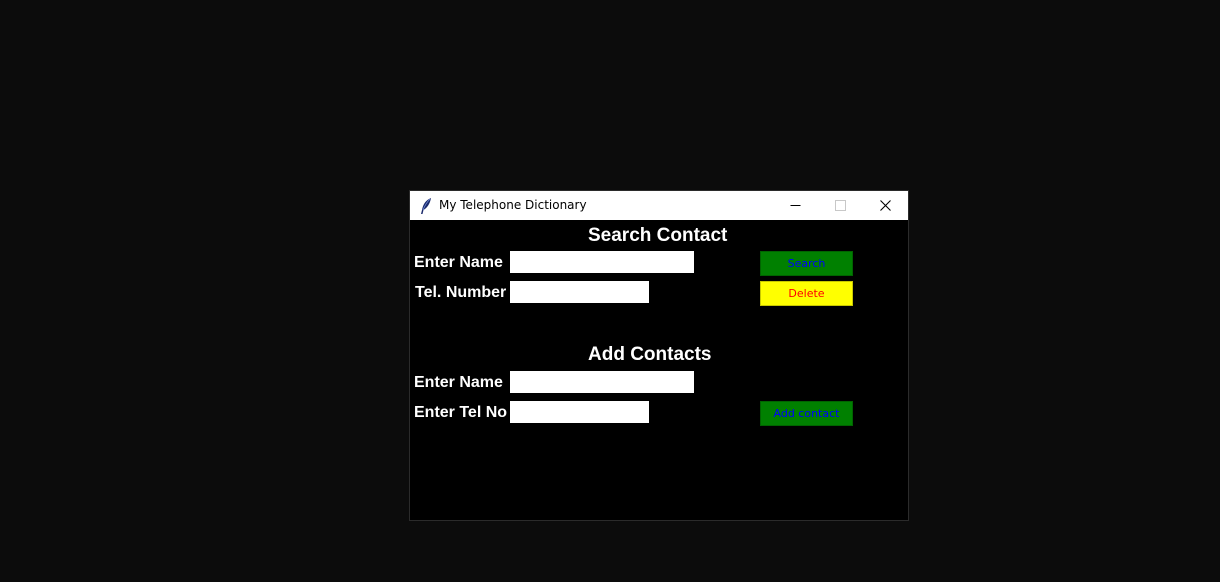 The height and width of the screenshot is (582, 1220). What do you see at coordinates (458, 262) in the screenshot?
I see `search-name-label: Enter Name` at bounding box center [458, 262].